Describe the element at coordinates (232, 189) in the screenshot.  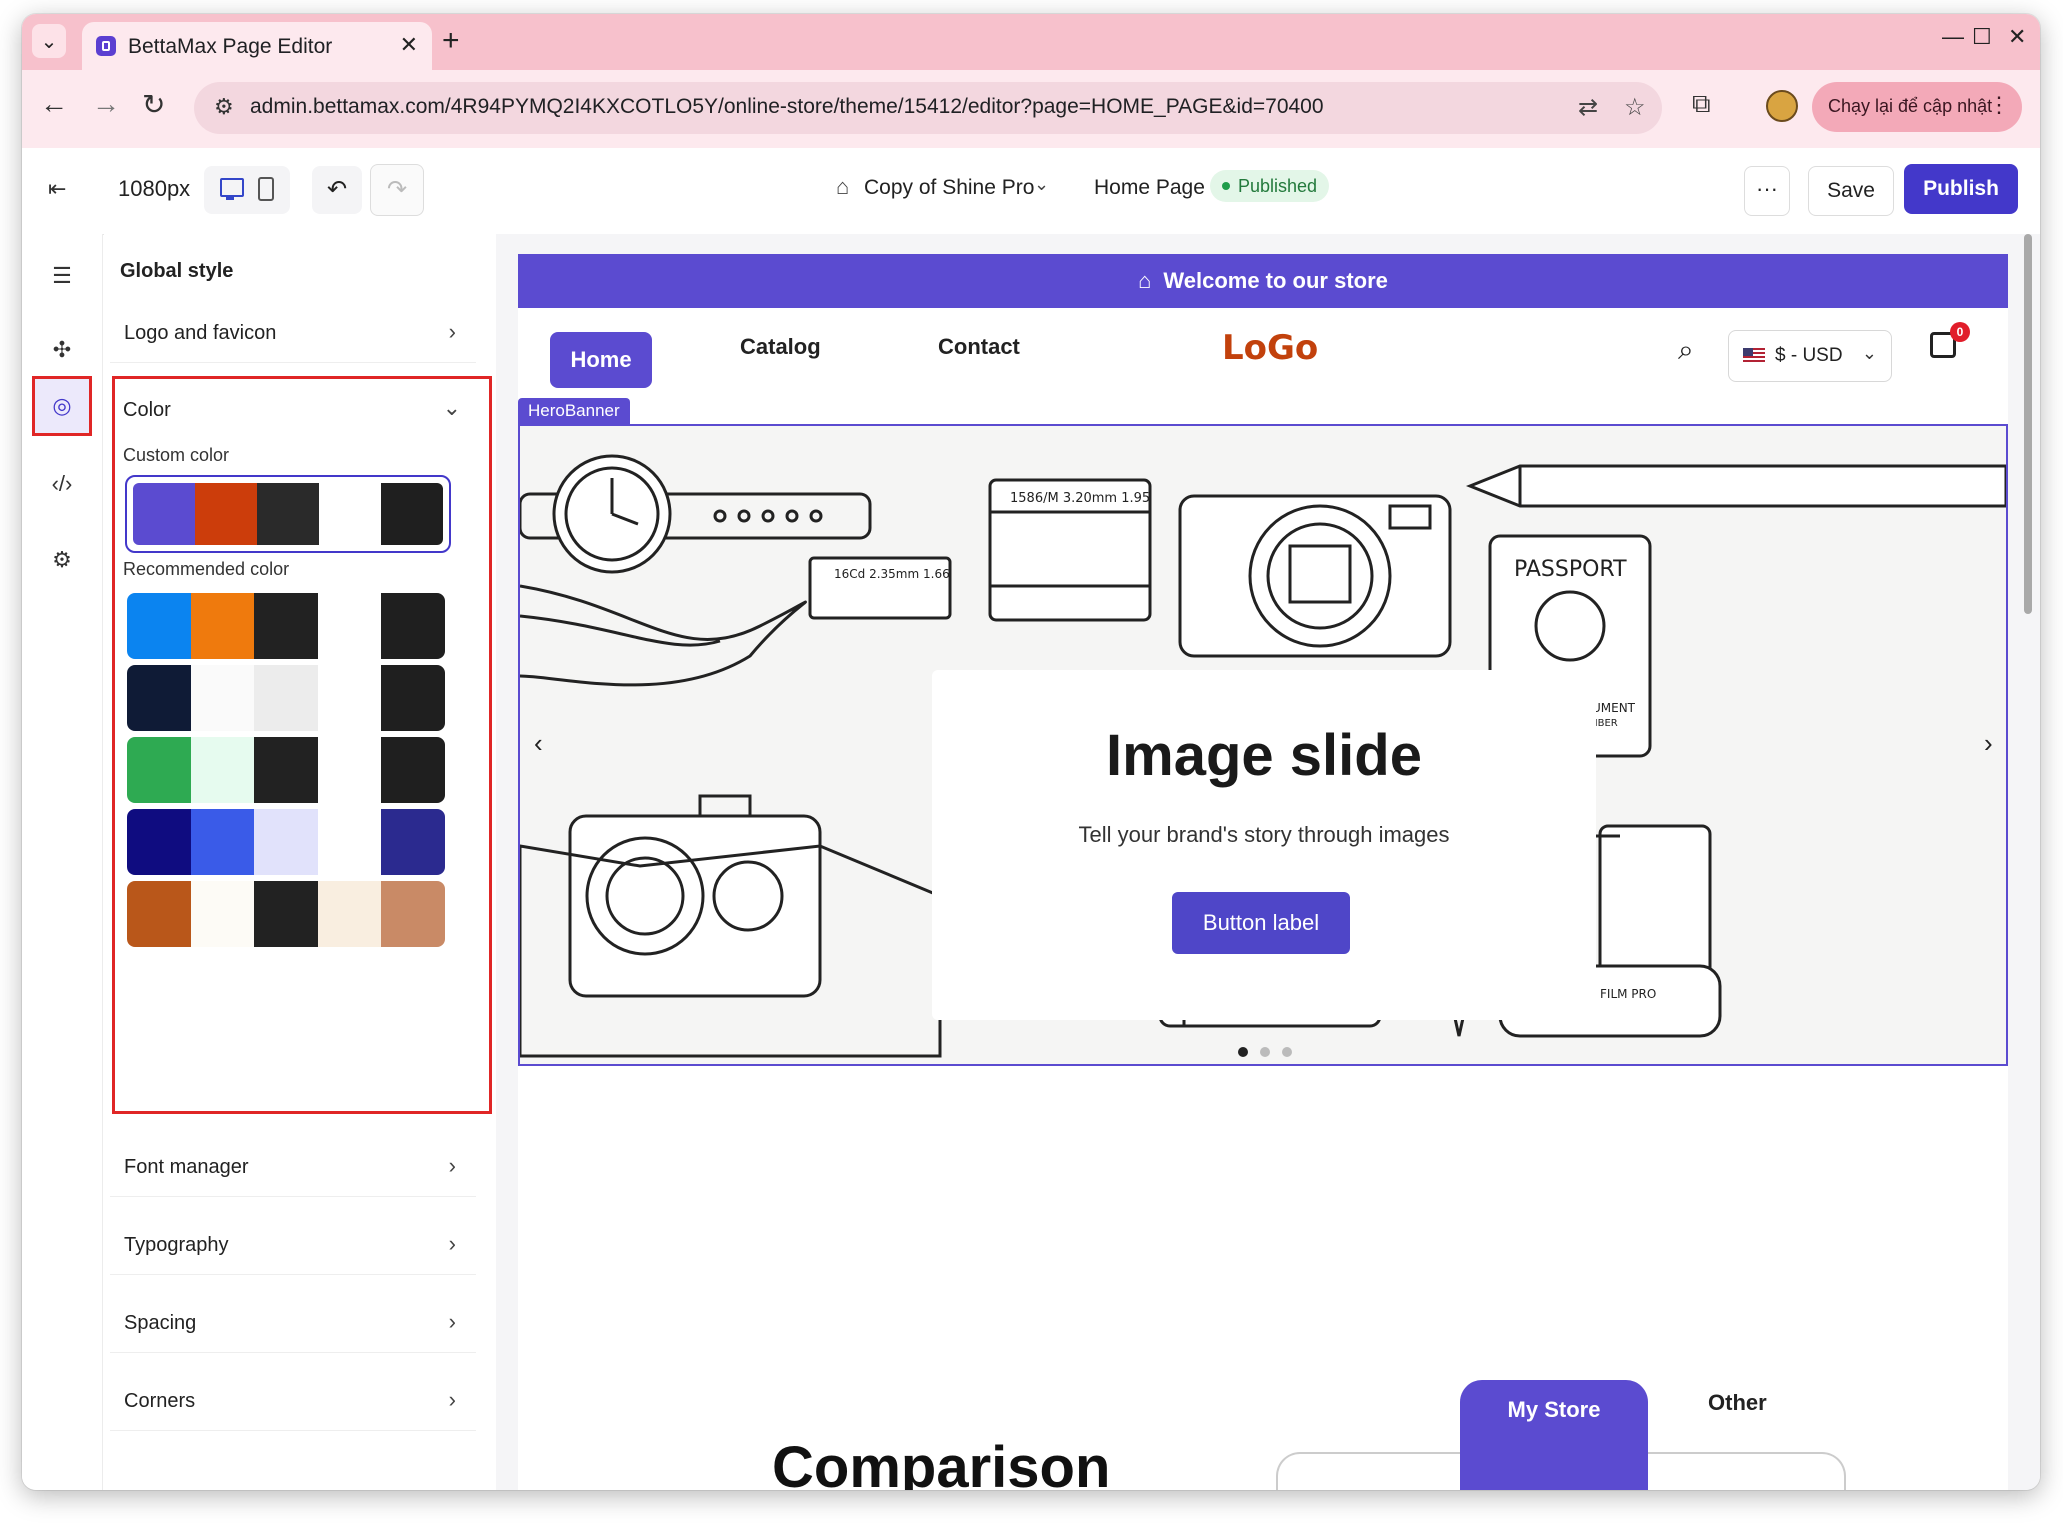
I see `desktop-icon` at that location.